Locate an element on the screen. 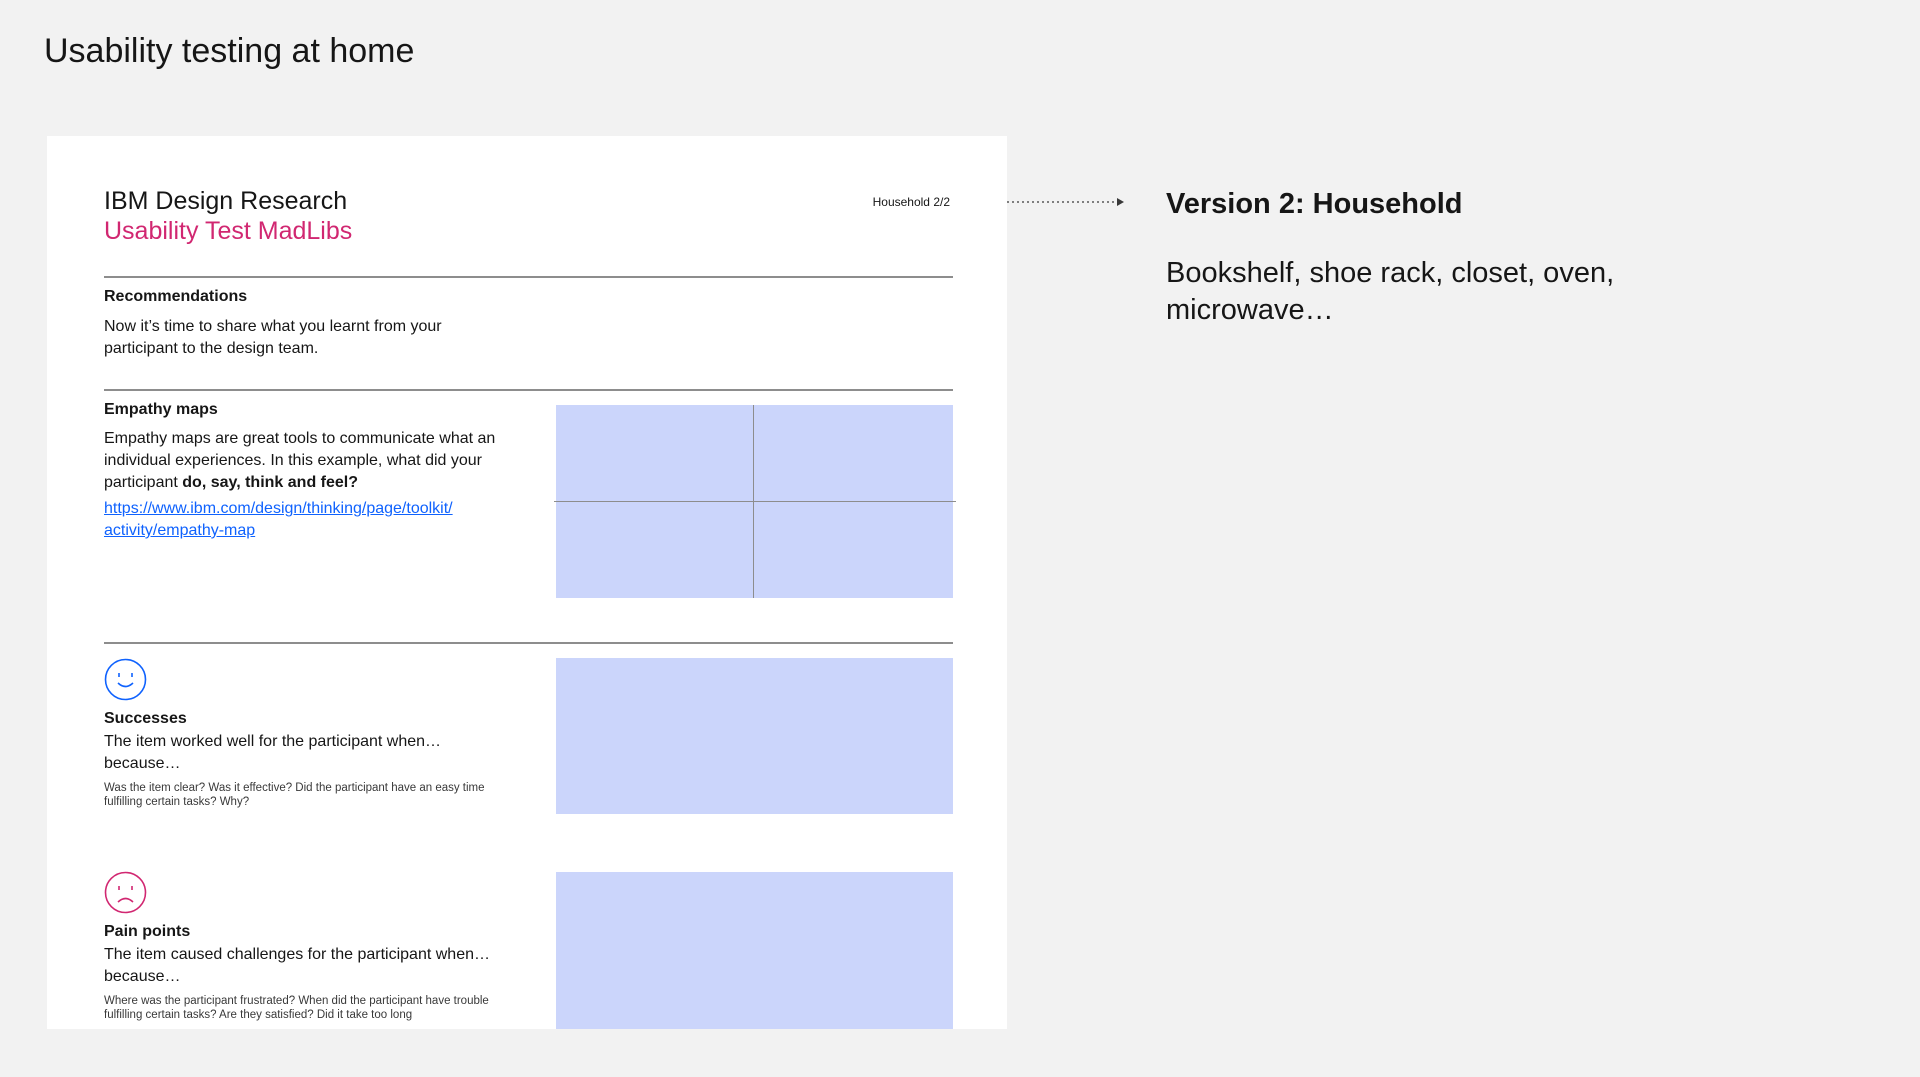 This screenshot has height=1077, width=1920. successes-input-box is located at coordinates (754, 736).